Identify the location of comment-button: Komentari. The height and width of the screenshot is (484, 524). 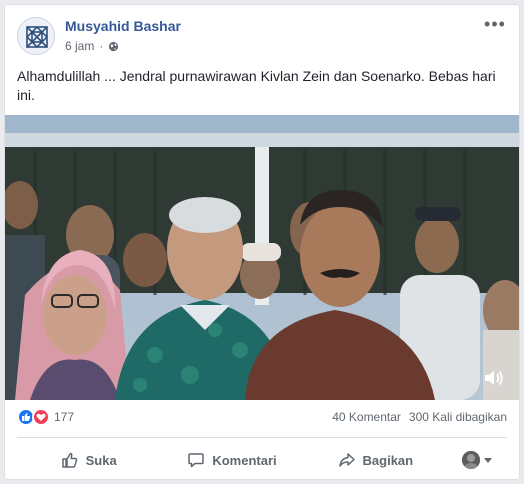
(231, 460).